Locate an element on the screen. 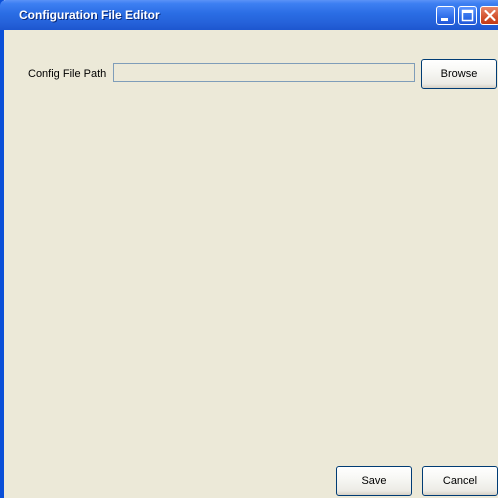 The width and height of the screenshot is (498, 498). browse-button: Browse is located at coordinates (459, 74).